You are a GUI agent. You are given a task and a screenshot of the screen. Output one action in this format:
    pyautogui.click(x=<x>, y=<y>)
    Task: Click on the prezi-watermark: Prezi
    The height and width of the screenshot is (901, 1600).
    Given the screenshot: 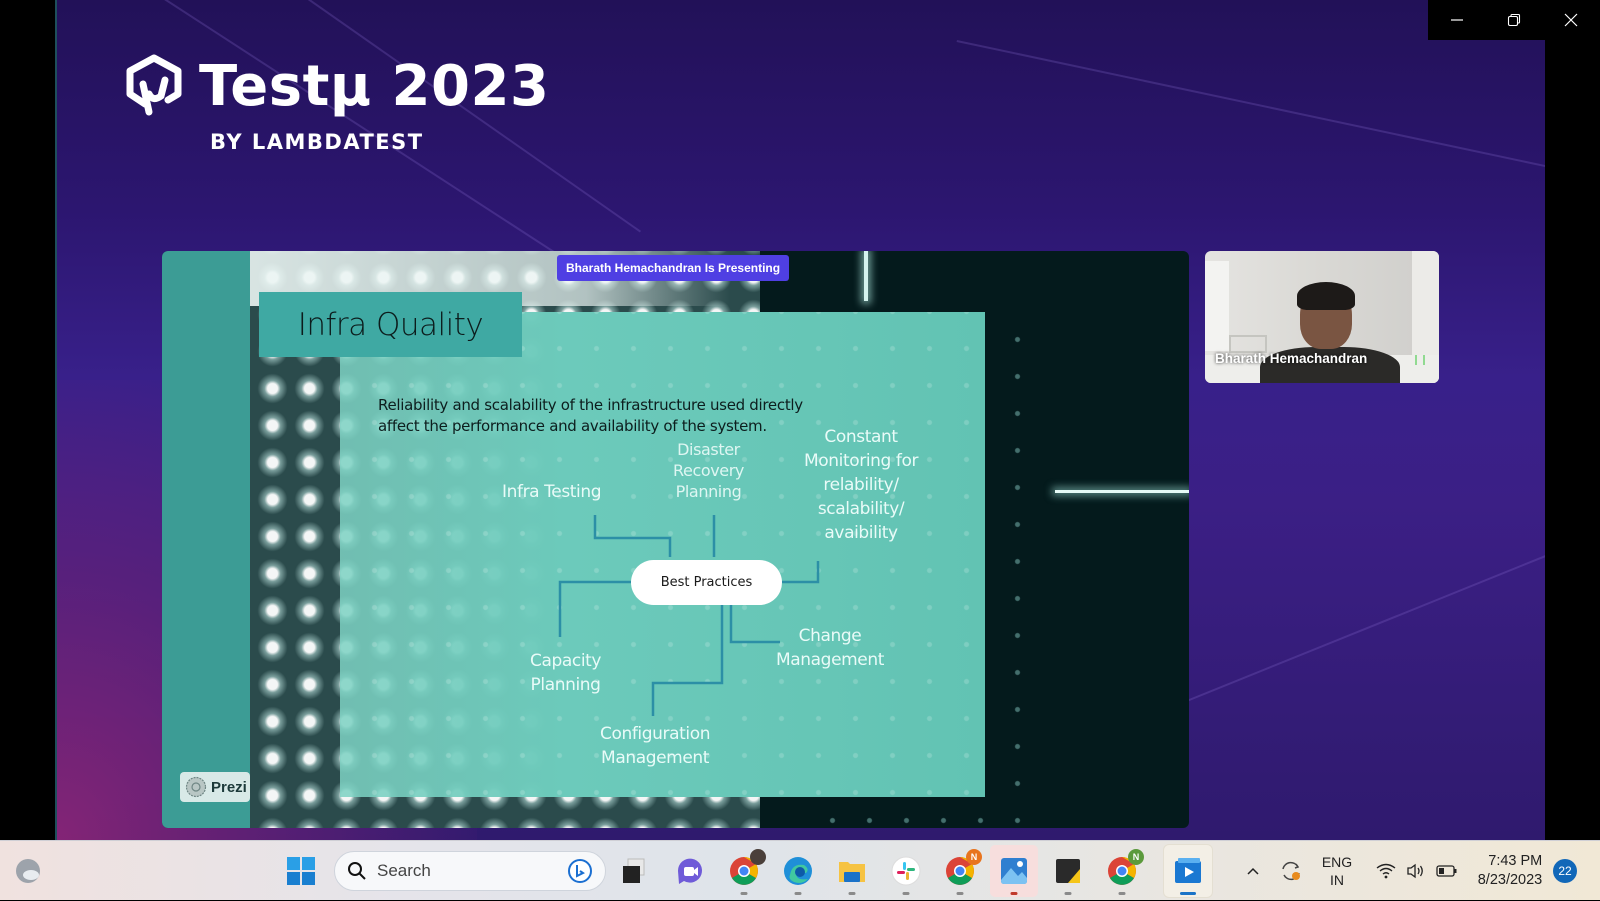 What is the action you would take?
    pyautogui.click(x=215, y=787)
    